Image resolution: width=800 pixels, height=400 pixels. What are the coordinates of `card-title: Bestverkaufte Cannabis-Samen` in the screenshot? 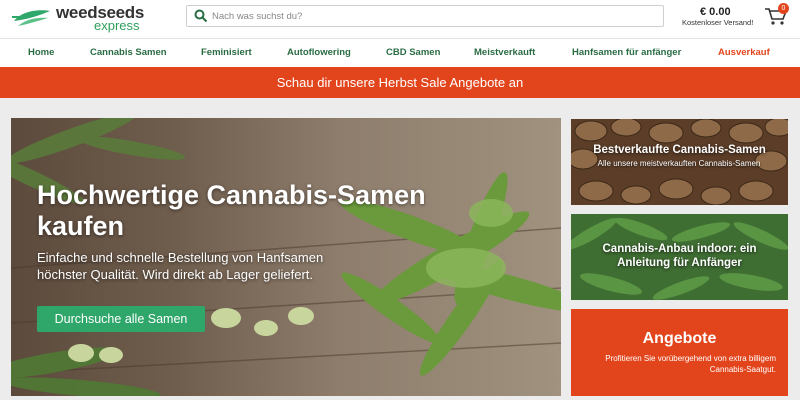 It's located at (679, 150).